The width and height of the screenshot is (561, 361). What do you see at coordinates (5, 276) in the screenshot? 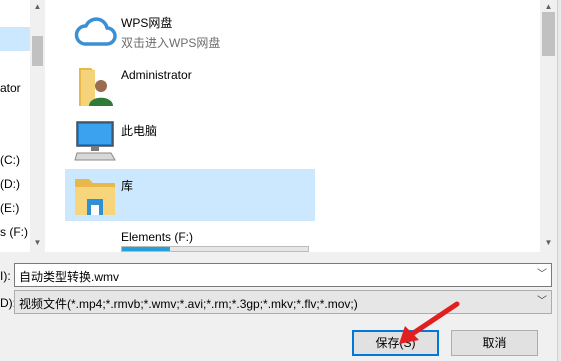
I see `filename-label: I):` at bounding box center [5, 276].